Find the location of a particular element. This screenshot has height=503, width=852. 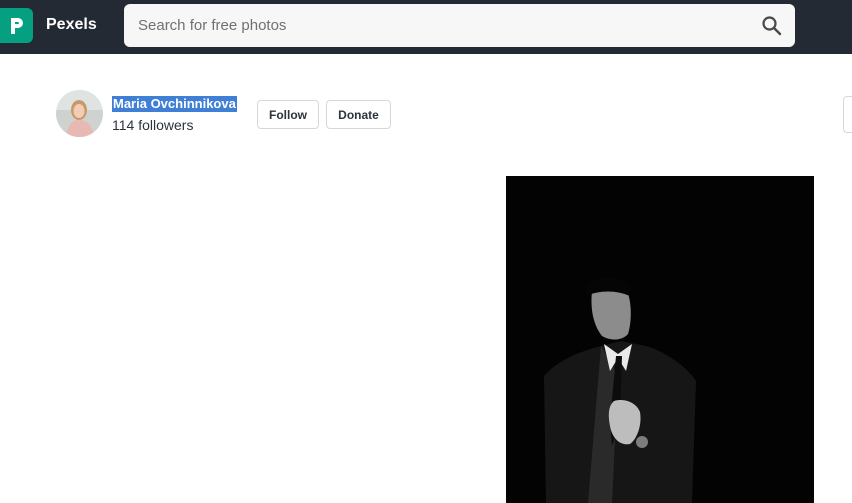

search-bar is located at coordinates (459, 25).